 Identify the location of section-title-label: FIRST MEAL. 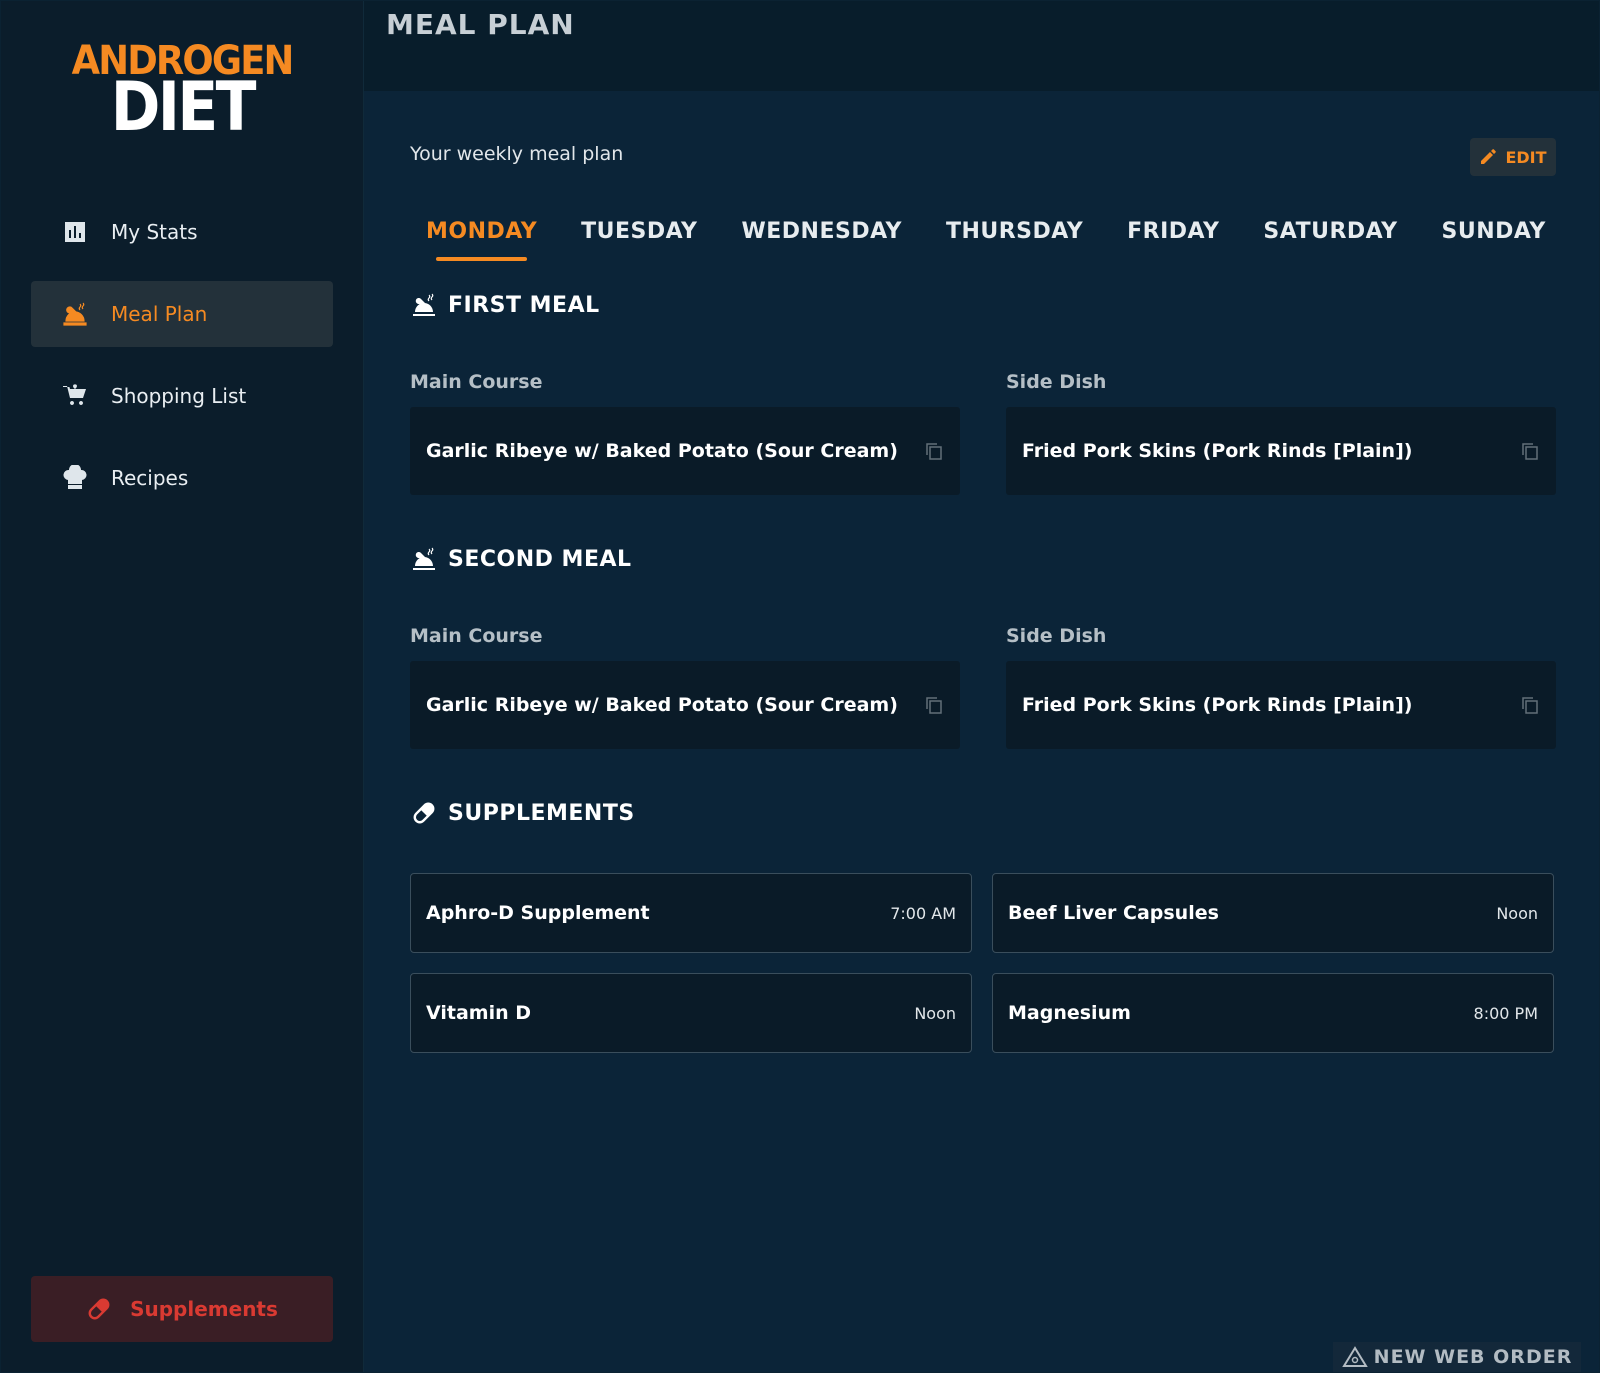
(524, 305).